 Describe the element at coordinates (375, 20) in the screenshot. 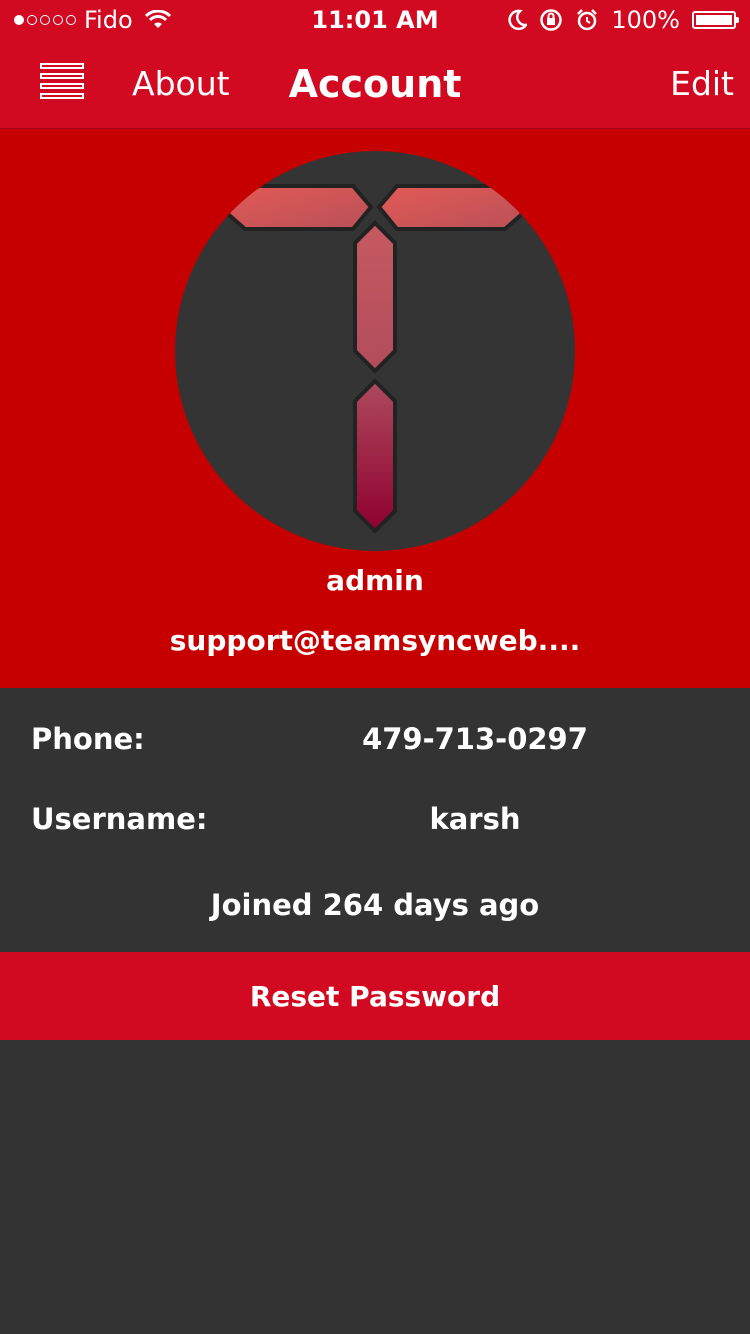

I see `status-bar: Fido 11:01 AM 100%` at that location.